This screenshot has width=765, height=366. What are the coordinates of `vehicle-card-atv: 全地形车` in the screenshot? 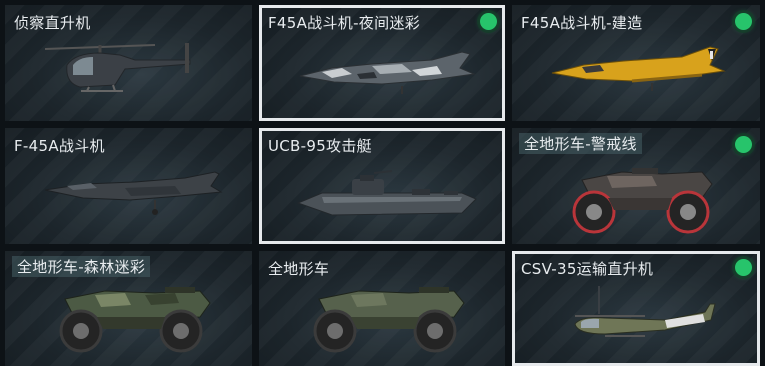 It's located at (382, 308).